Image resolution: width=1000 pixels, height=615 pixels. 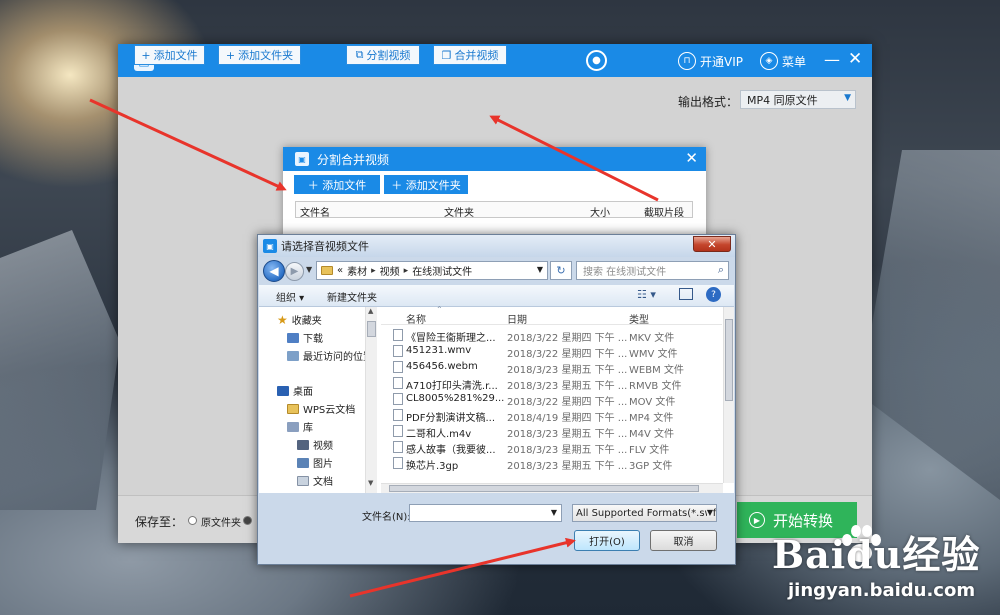 I want to click on watermark-url: jingyan.baidu.com, so click(x=882, y=590).